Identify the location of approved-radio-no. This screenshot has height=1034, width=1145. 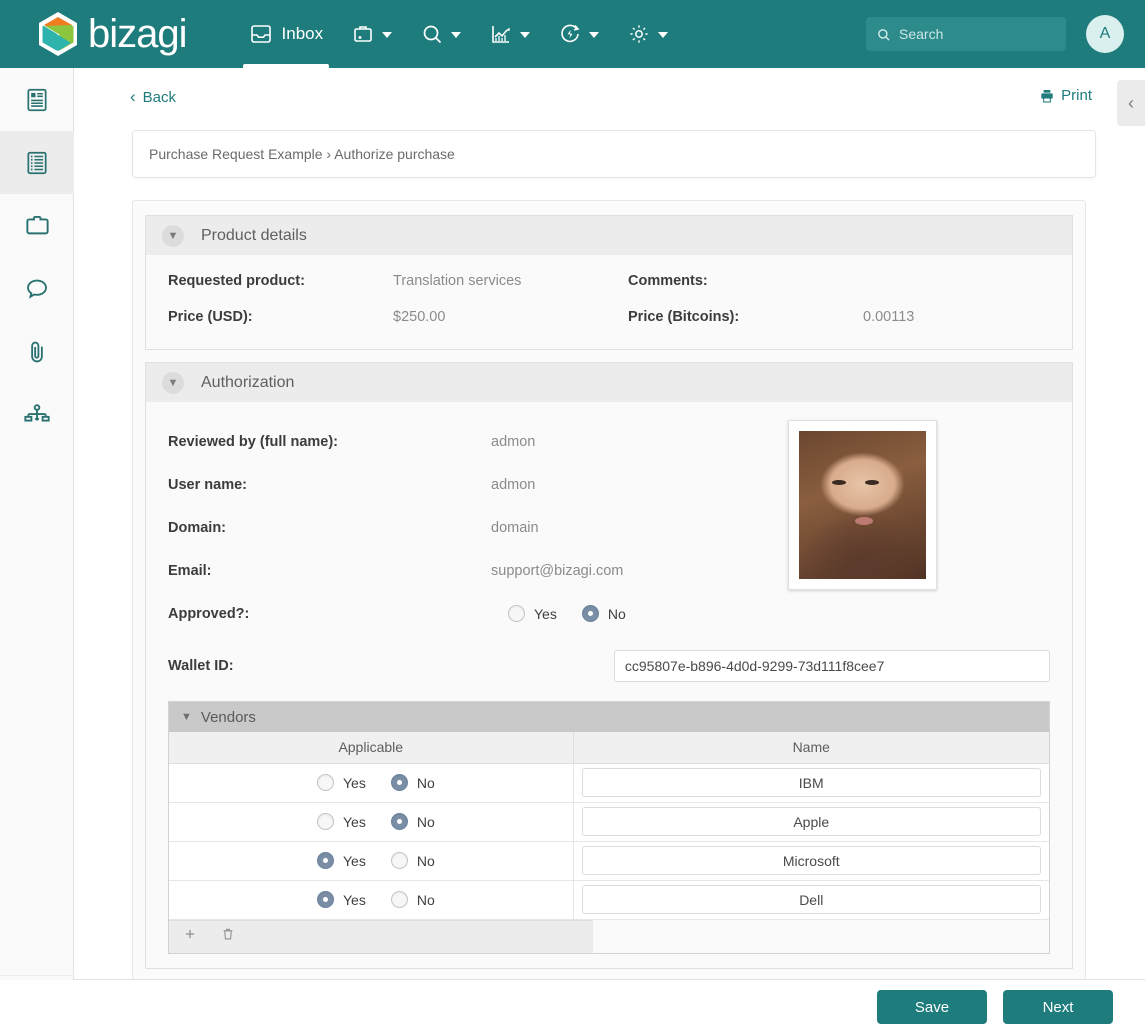
(590, 613).